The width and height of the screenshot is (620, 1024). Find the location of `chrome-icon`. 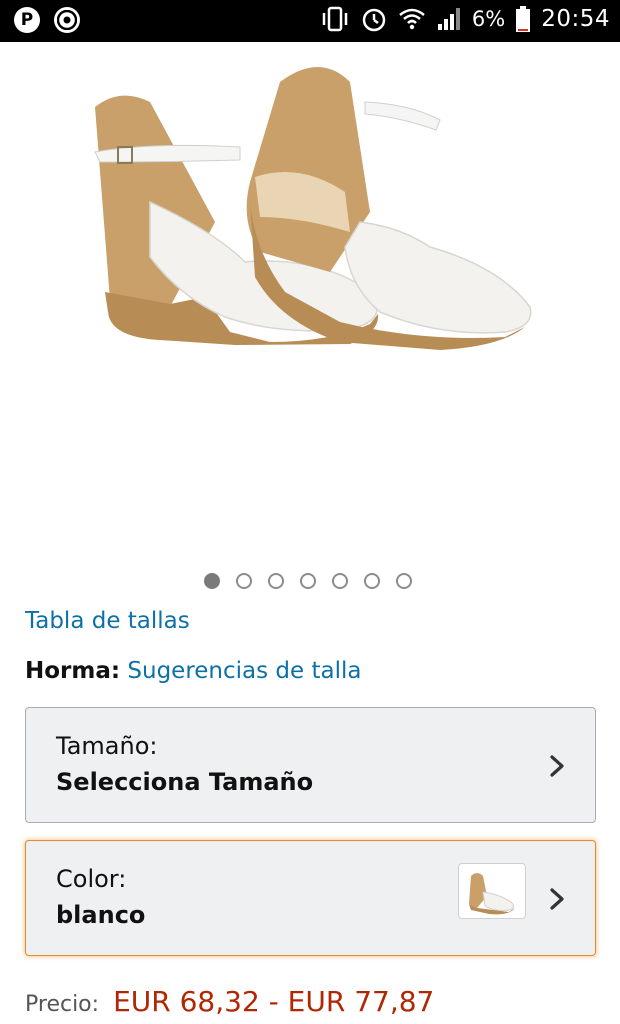

chrome-icon is located at coordinates (67, 20).